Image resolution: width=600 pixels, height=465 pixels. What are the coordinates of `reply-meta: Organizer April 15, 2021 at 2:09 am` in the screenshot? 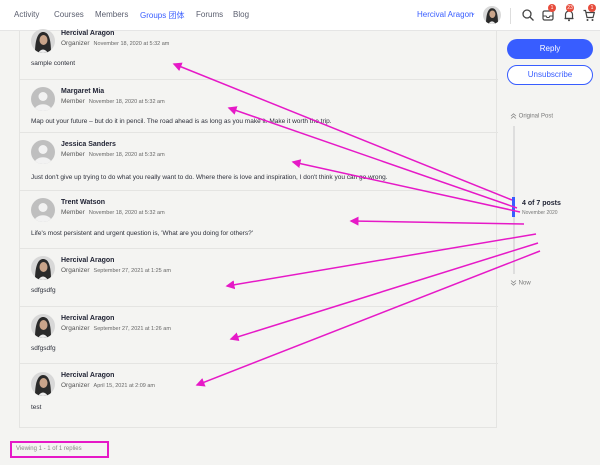 It's located at (108, 385).